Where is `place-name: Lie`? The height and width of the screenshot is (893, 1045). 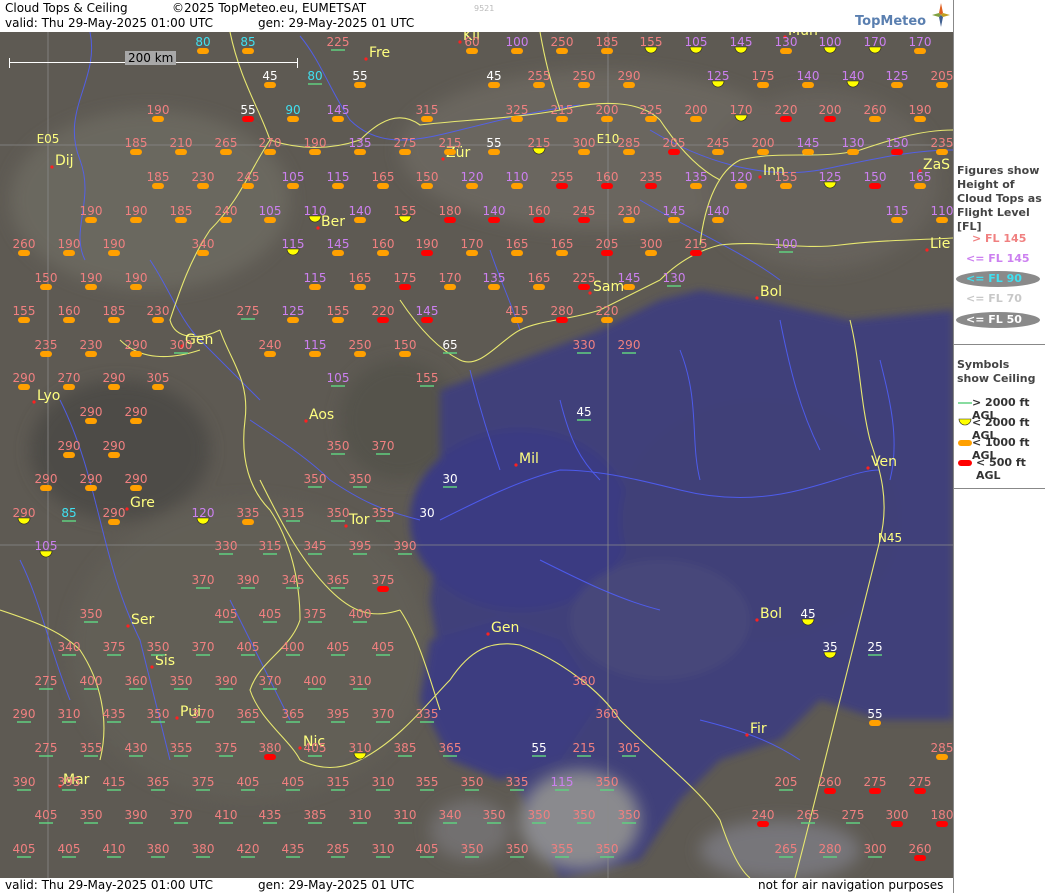
place-name: Lie is located at coordinates (940, 244).